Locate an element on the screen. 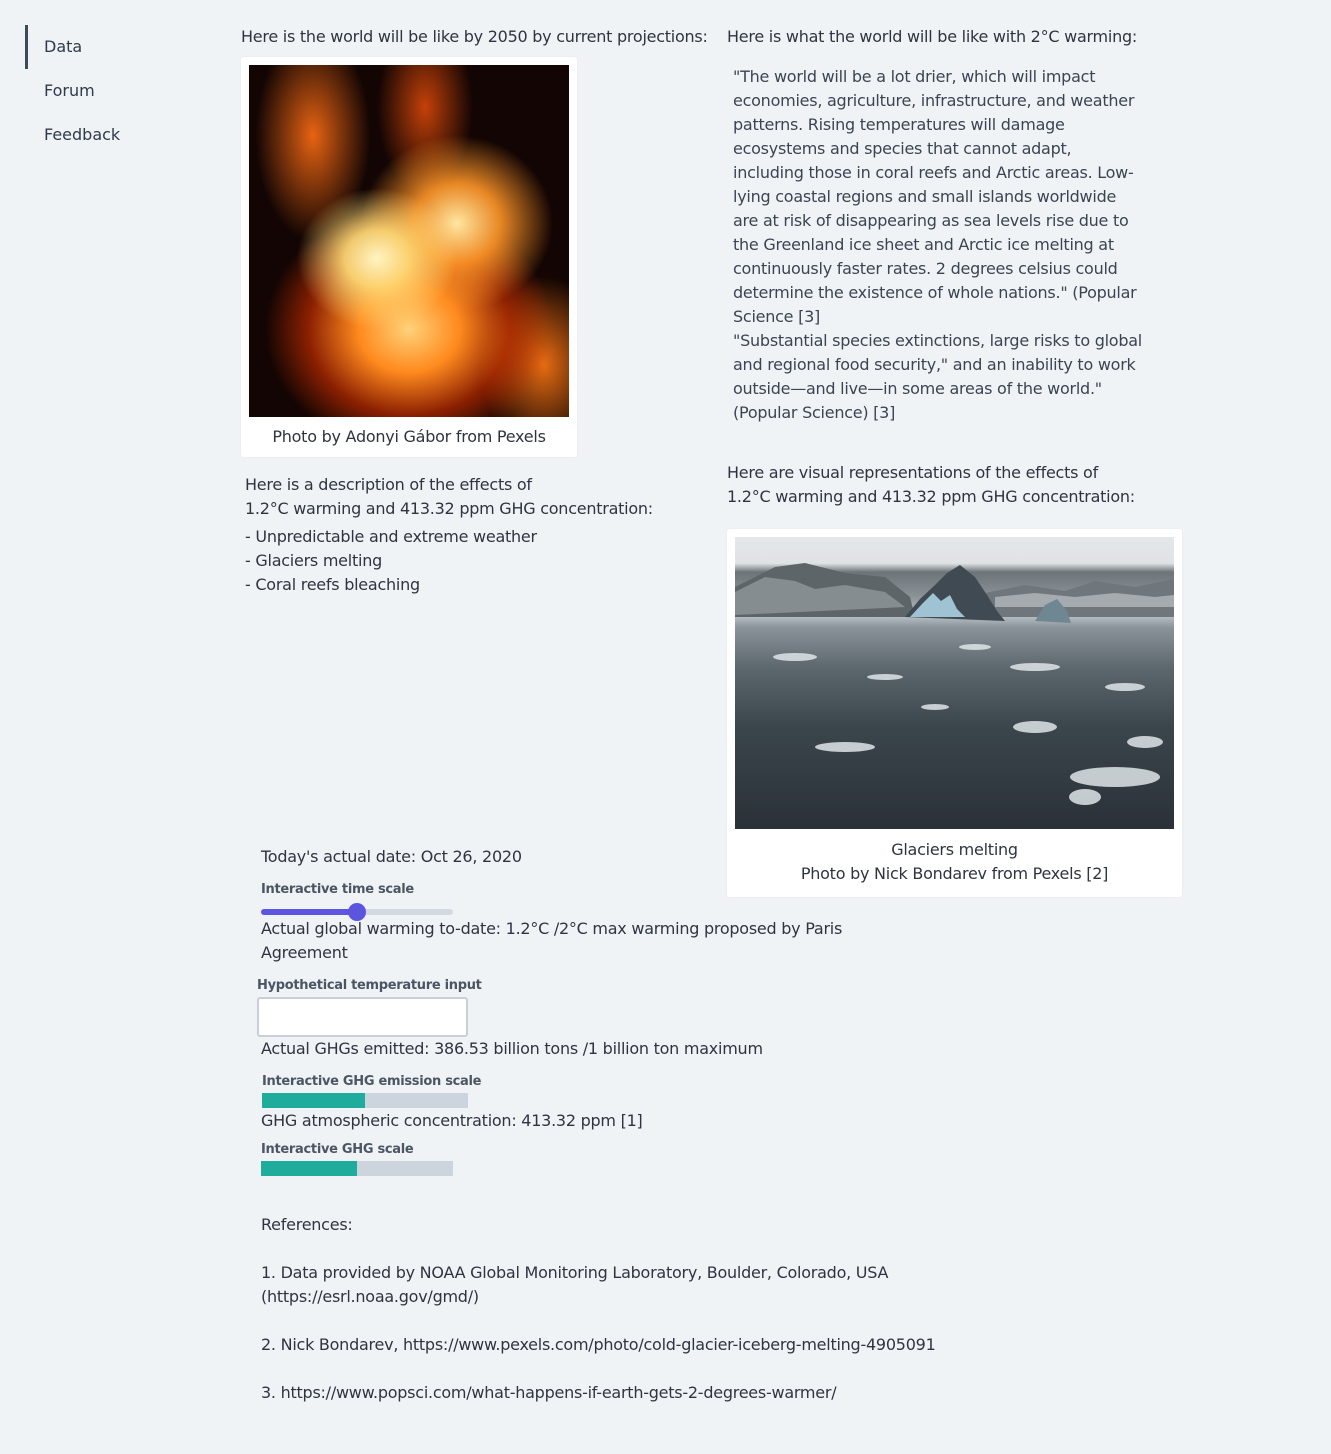  active-indicator is located at coordinates (26, 47).